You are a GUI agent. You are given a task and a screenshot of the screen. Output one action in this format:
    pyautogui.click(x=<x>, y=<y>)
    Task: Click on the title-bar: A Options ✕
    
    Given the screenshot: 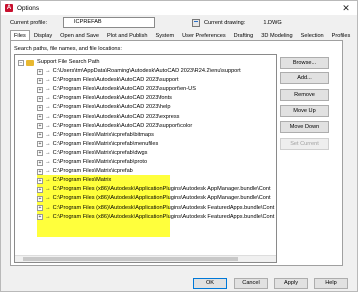 What is the action you would take?
    pyautogui.click(x=179, y=8)
    